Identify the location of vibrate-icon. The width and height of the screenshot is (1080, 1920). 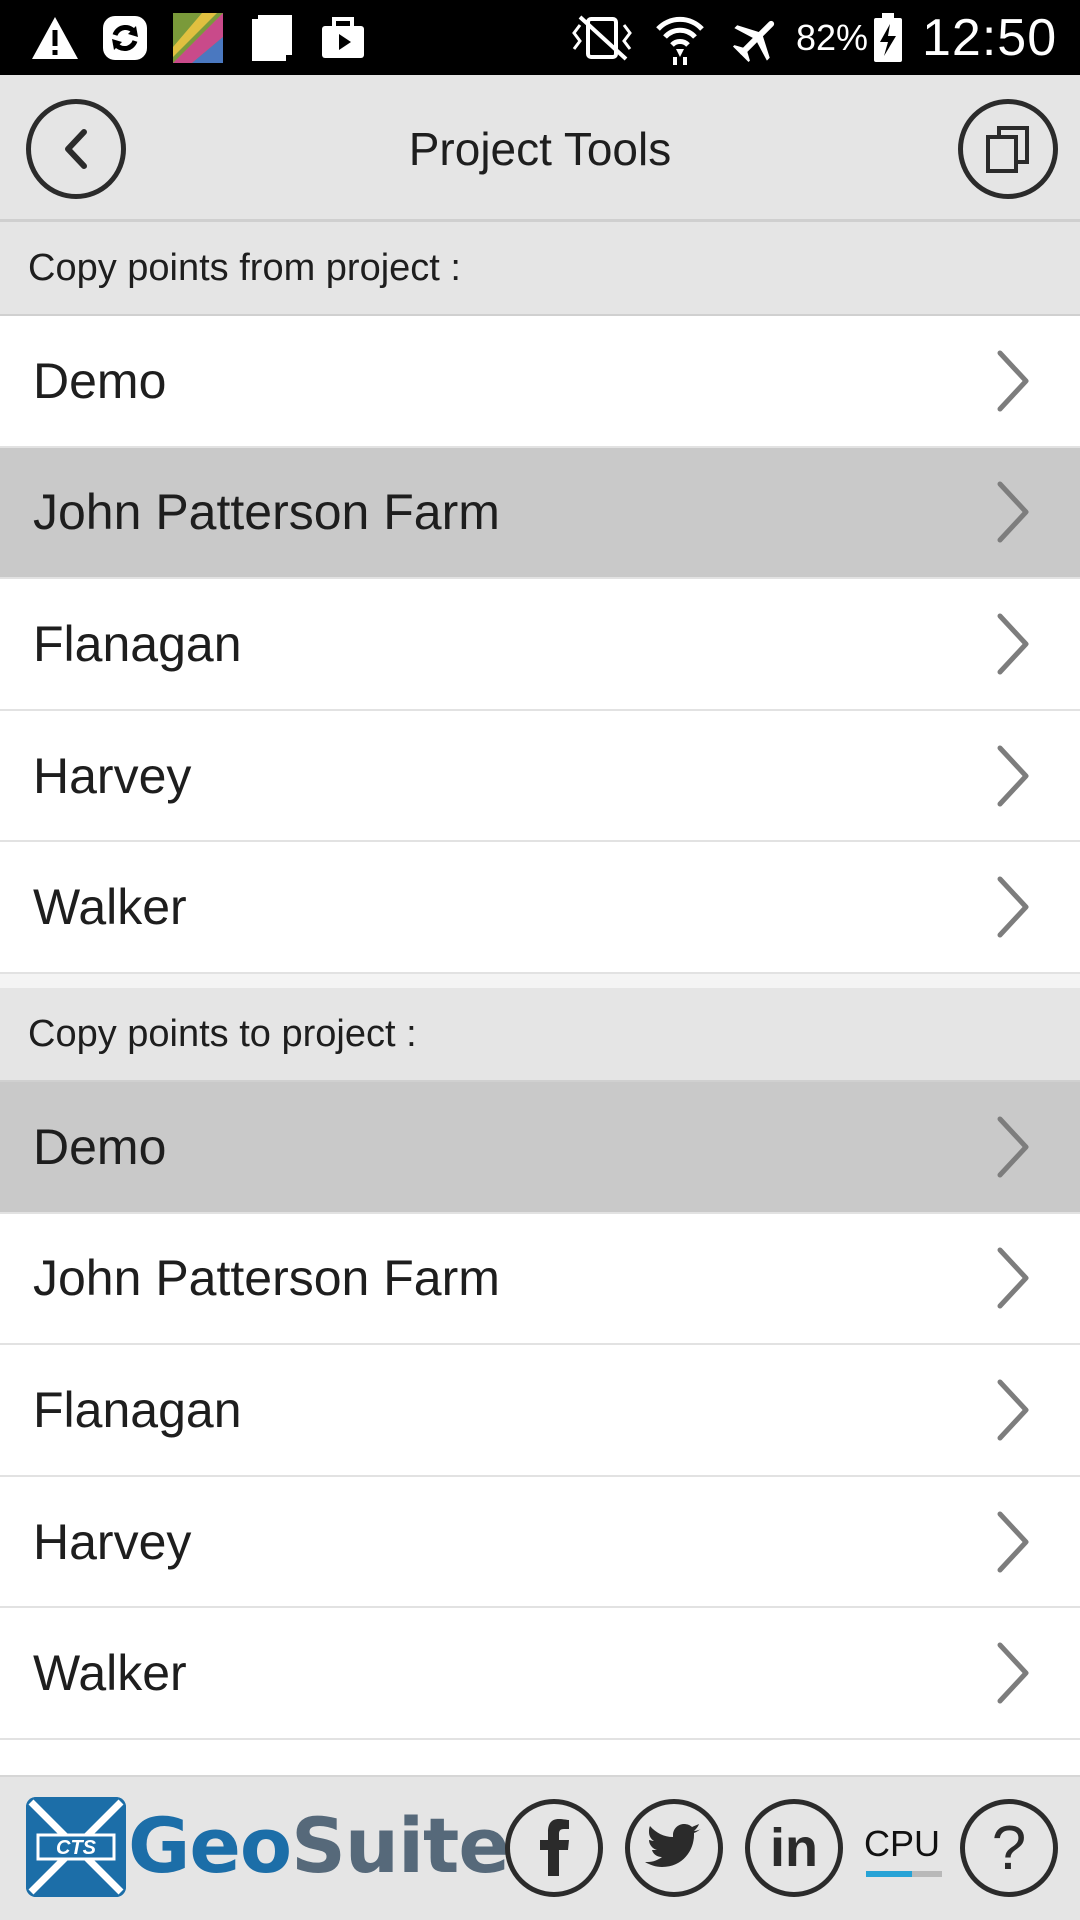
(602, 37).